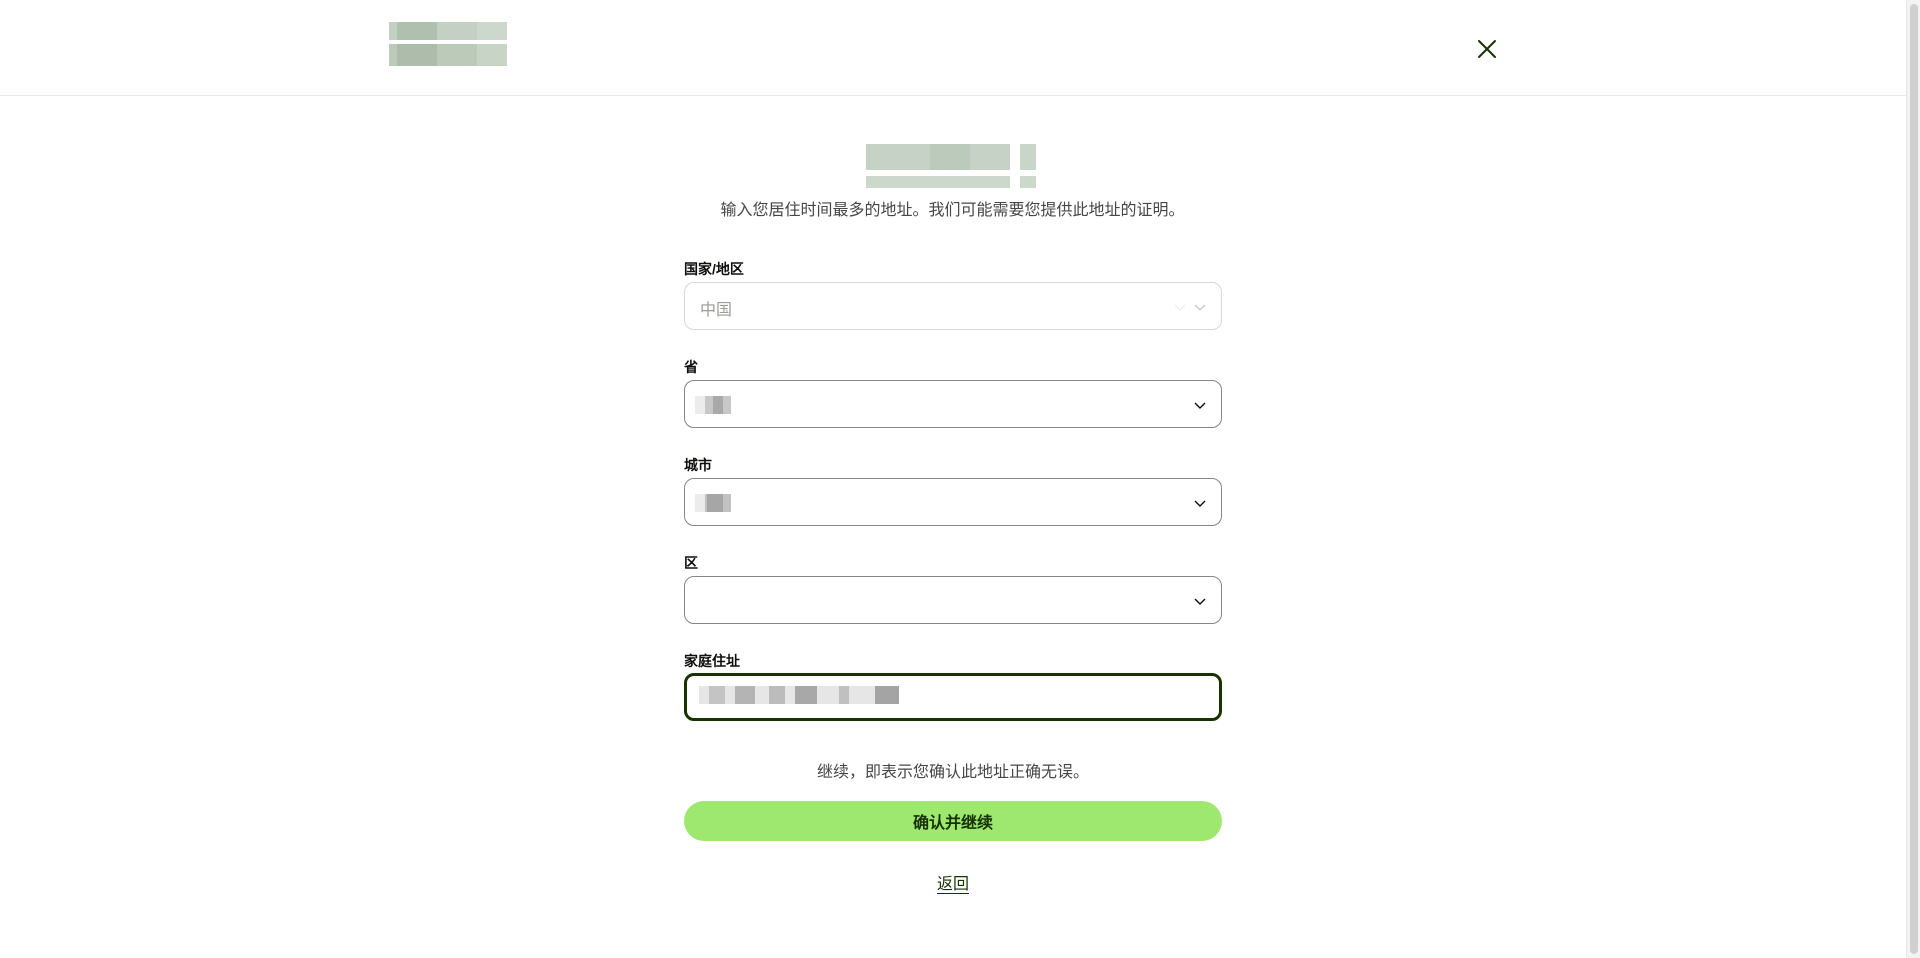 This screenshot has width=1920, height=958. I want to click on province-select, so click(953, 404).